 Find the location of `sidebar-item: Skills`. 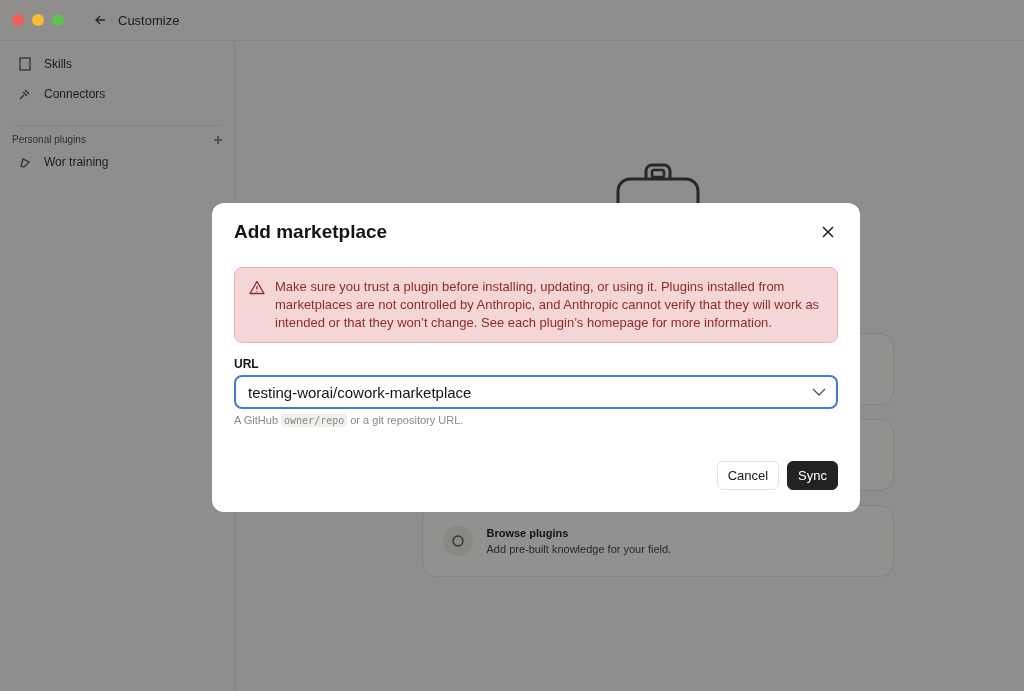

sidebar-item: Skills is located at coordinates (117, 64).